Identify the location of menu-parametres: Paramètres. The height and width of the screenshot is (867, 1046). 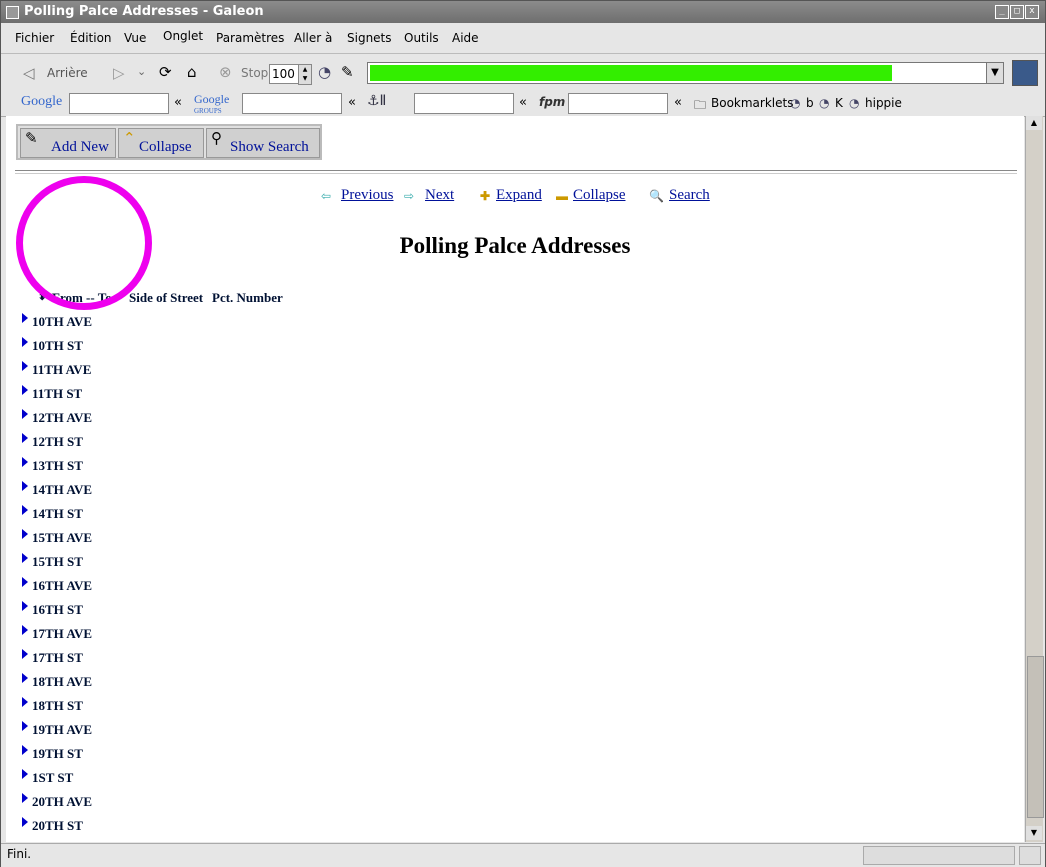
(250, 38).